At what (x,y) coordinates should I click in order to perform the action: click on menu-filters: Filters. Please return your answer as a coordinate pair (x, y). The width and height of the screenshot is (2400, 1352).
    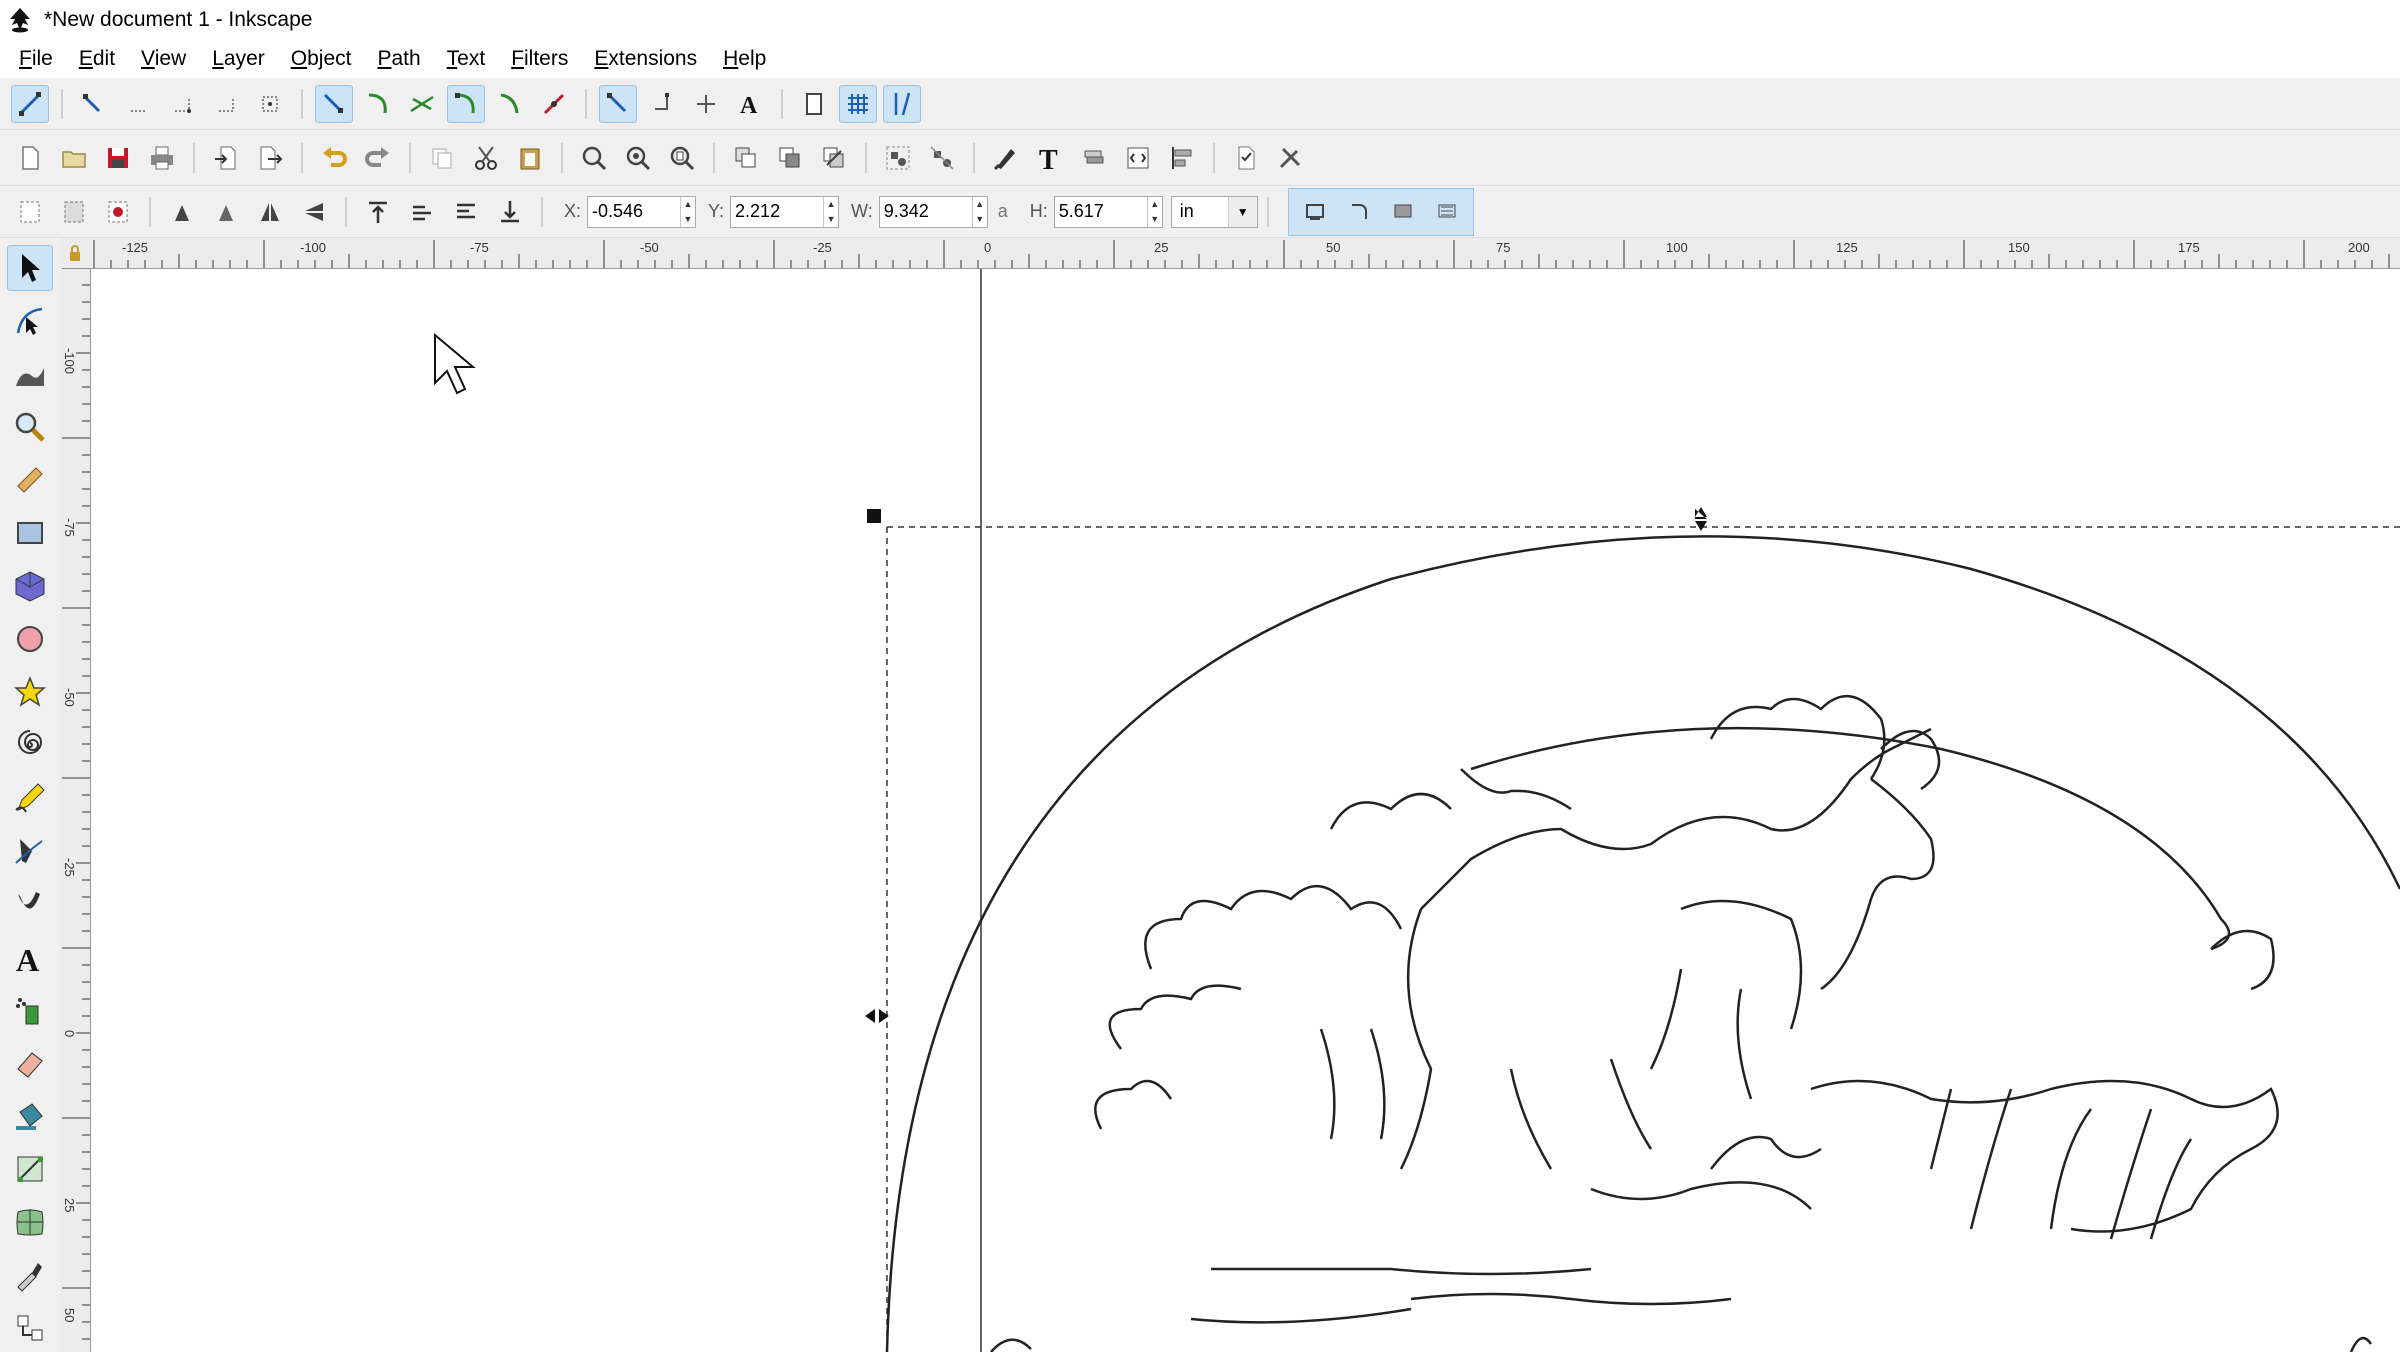
    Looking at the image, I should click on (539, 59).